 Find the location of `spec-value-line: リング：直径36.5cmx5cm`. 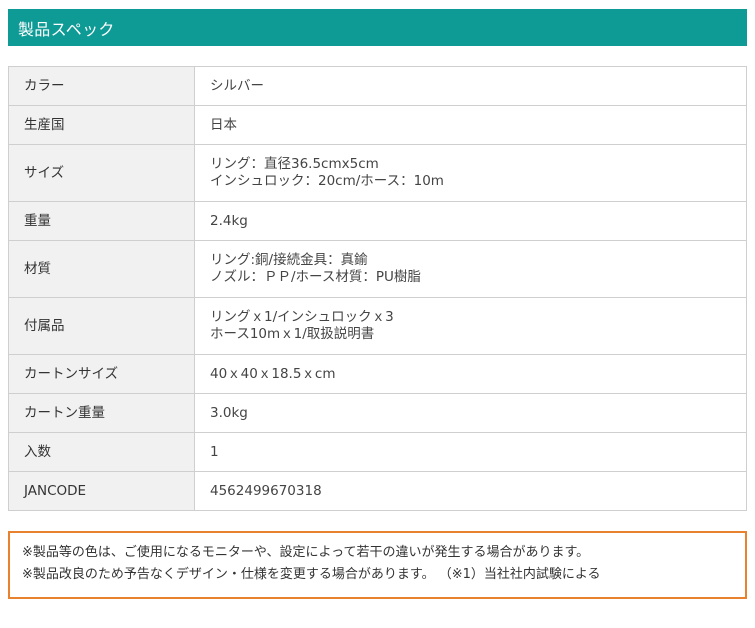

spec-value-line: リング：直径36.5cmx5cm is located at coordinates (294, 164).